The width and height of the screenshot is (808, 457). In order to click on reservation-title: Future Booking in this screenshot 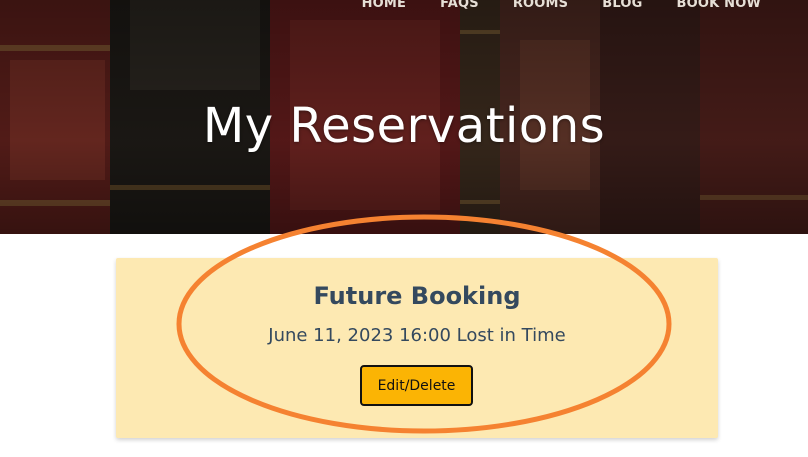, I will do `click(417, 296)`.